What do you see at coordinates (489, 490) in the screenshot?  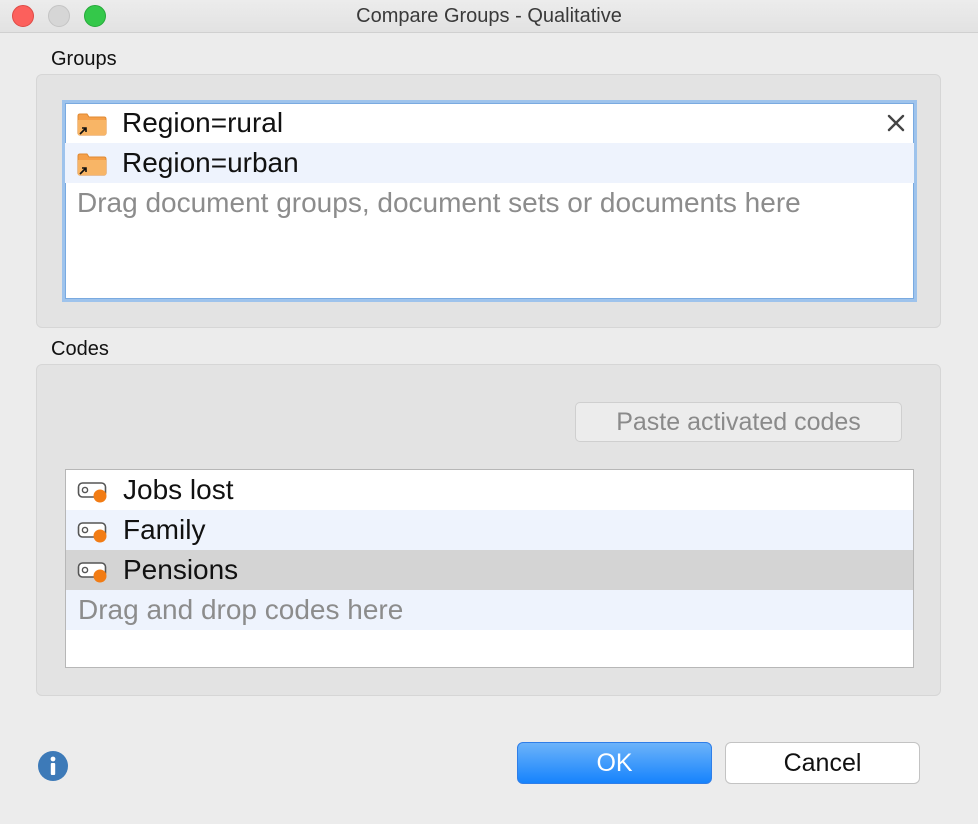 I see `code-row-jobs-lost: Jobs lost` at bounding box center [489, 490].